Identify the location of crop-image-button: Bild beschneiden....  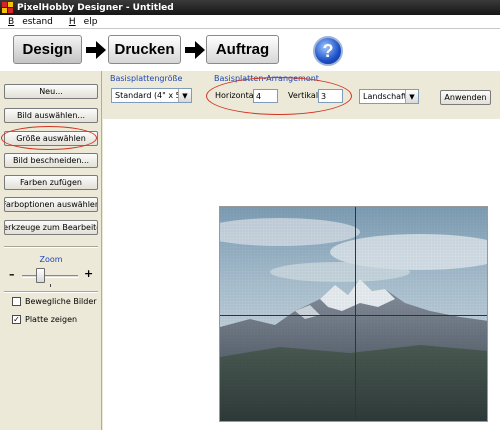
(51, 160).